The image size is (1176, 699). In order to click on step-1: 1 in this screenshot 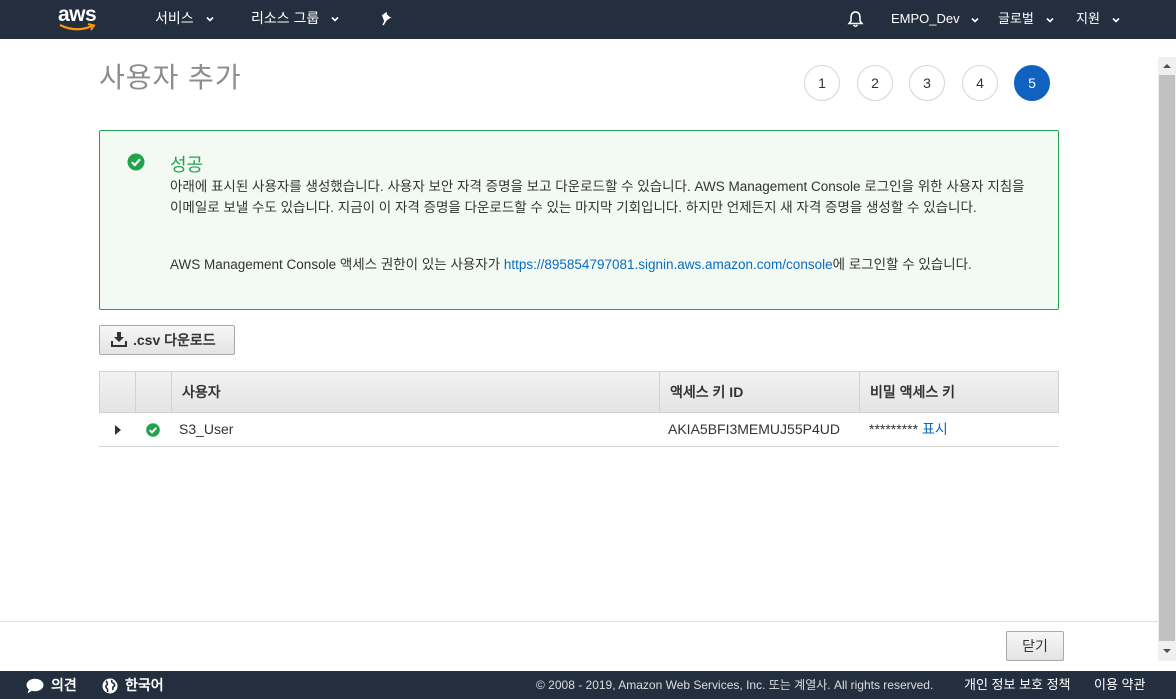, I will do `click(822, 83)`.